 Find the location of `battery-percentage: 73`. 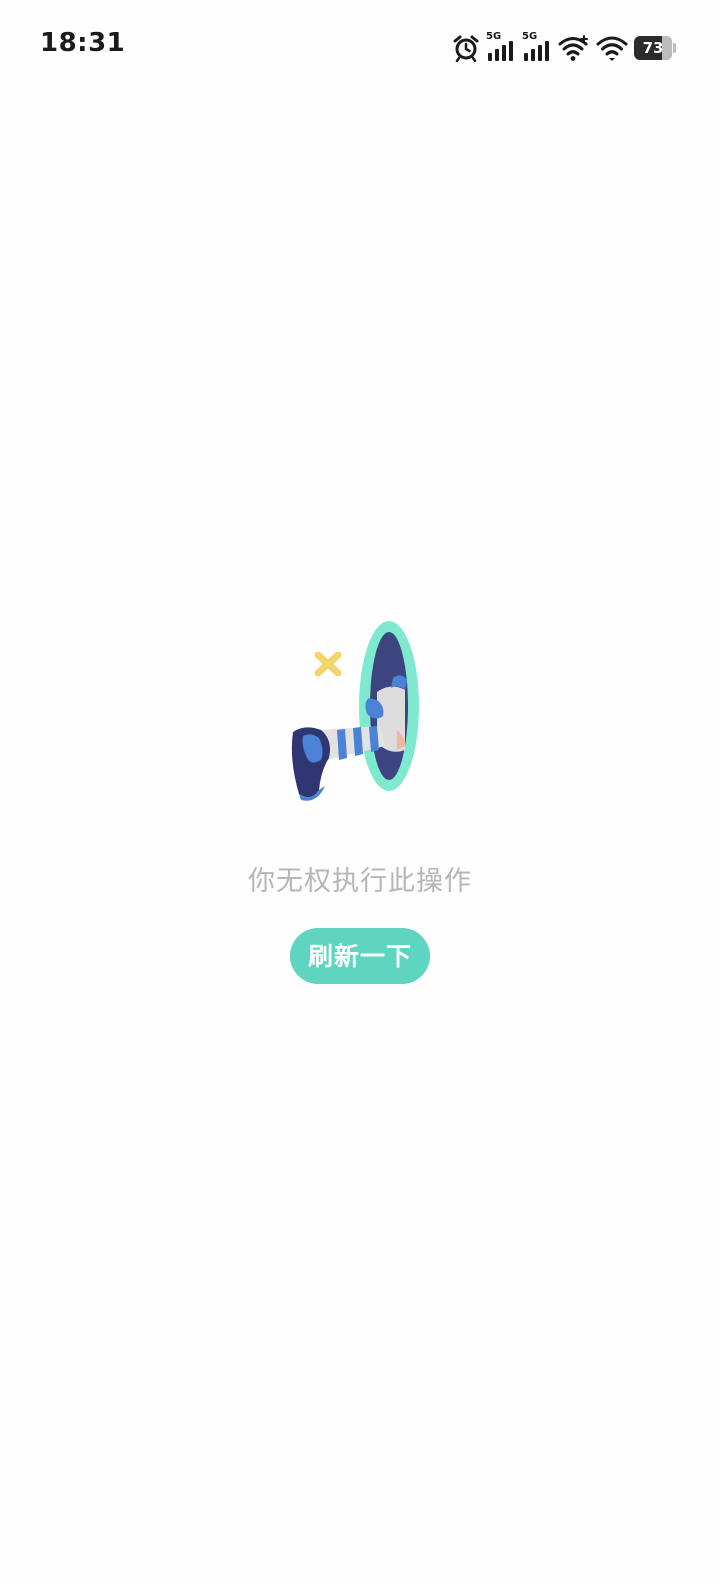

battery-percentage: 73 is located at coordinates (653, 48).